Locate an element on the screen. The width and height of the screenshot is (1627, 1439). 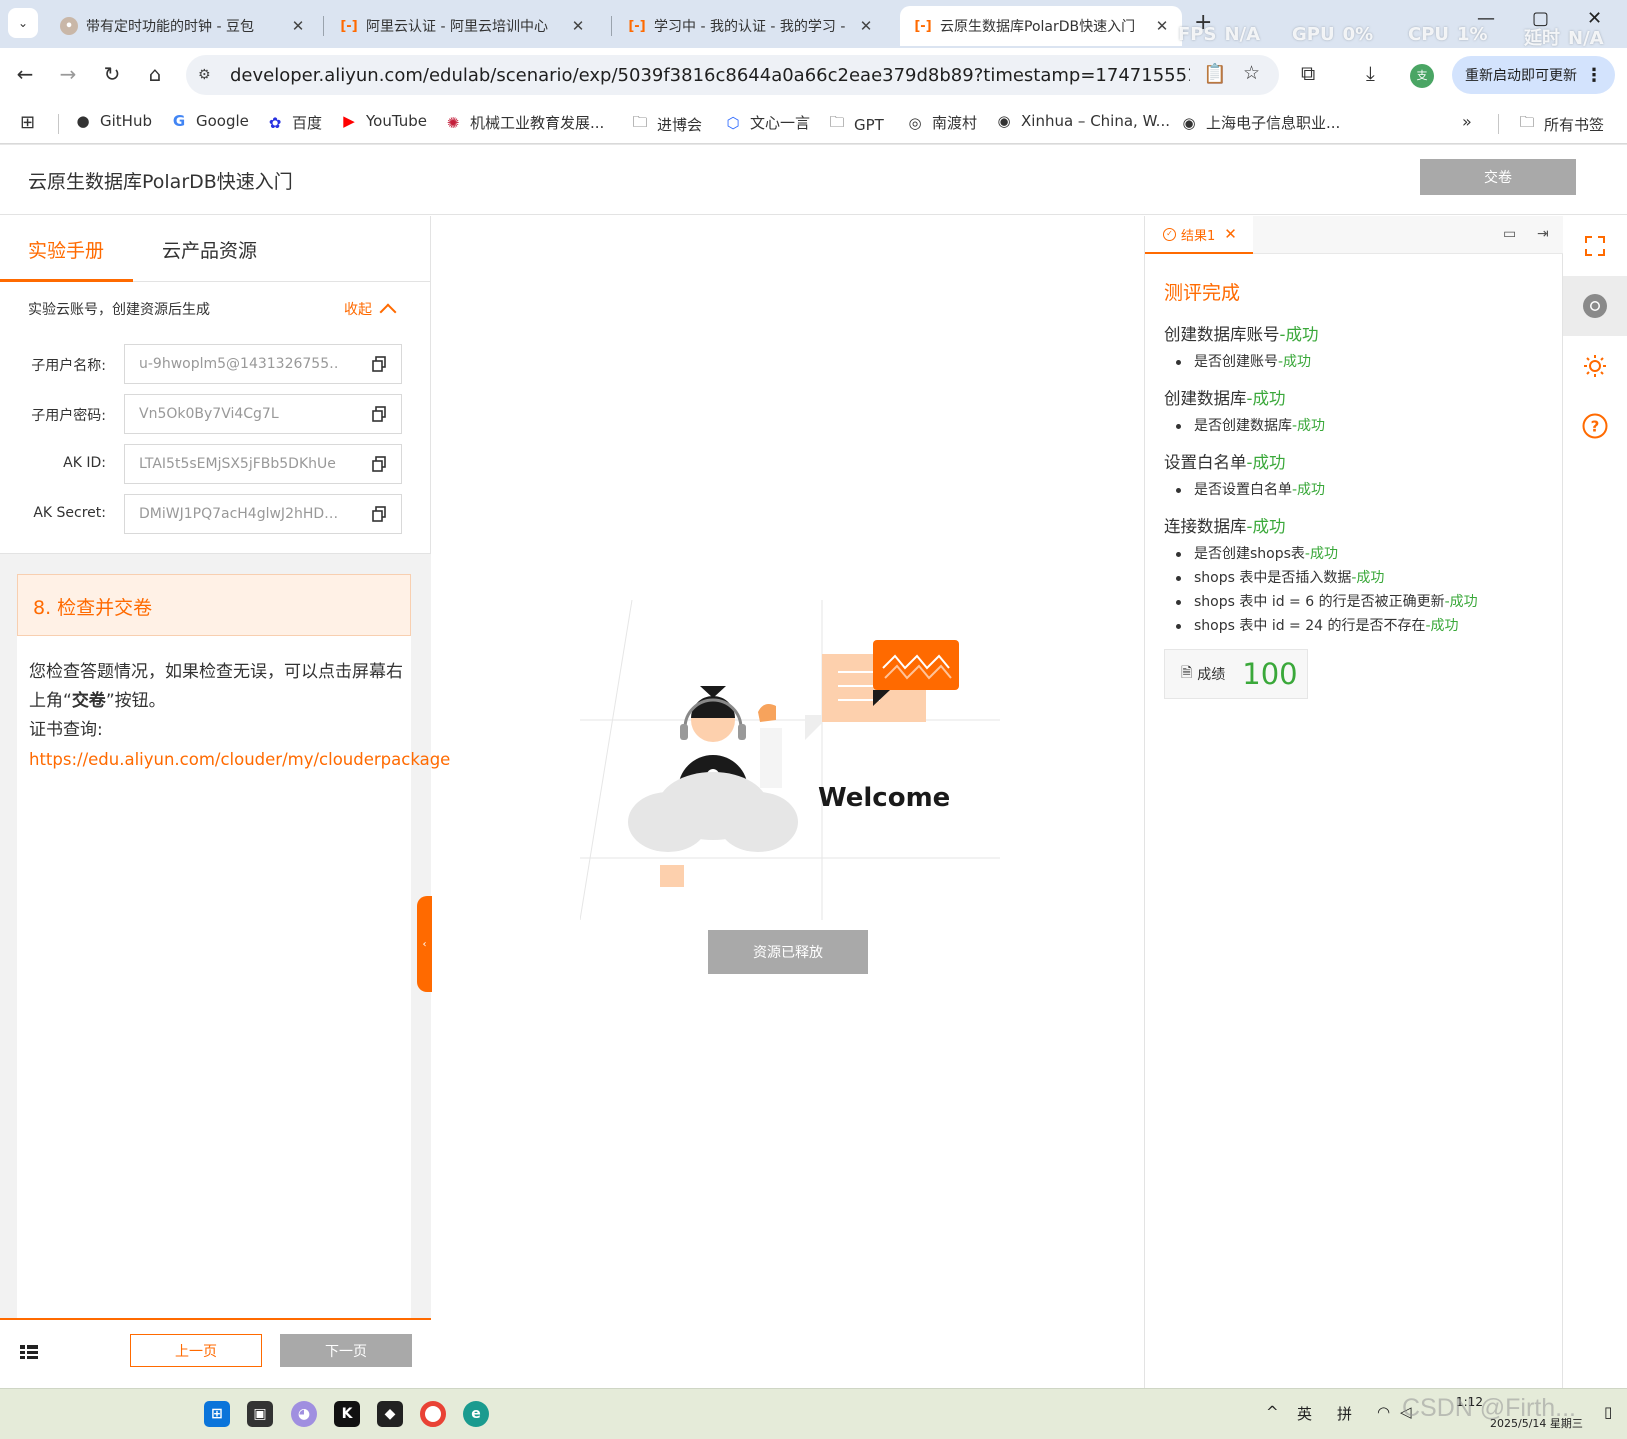
update-button: 重新启动即可更新 ⋮ is located at coordinates (1533, 75).